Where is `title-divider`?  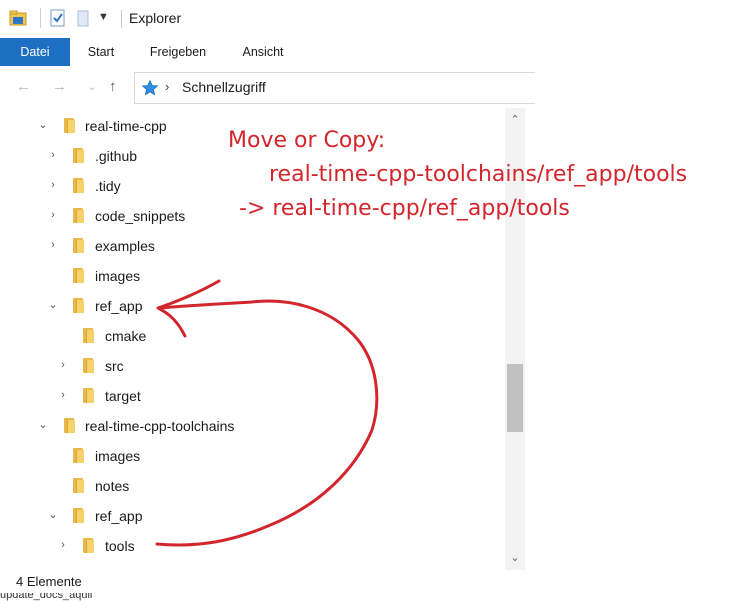 title-divider is located at coordinates (121, 19).